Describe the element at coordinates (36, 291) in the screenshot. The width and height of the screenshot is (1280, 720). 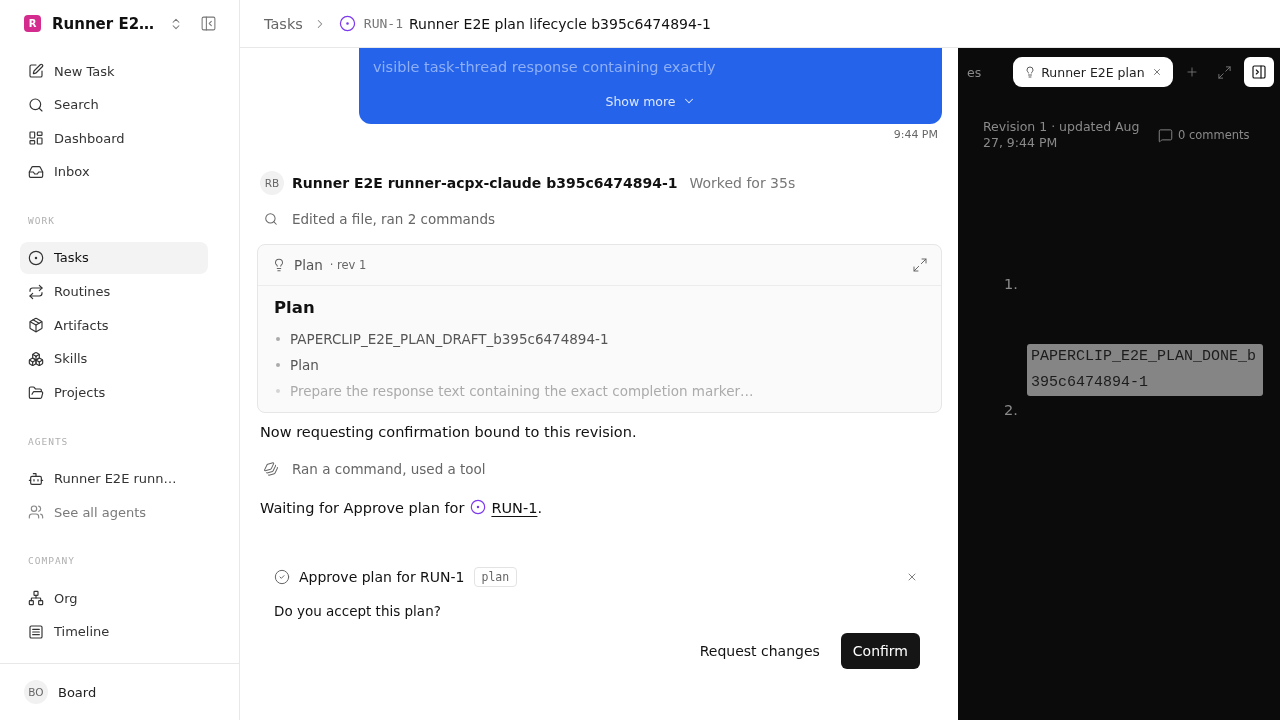
I see `repeat-icon` at that location.